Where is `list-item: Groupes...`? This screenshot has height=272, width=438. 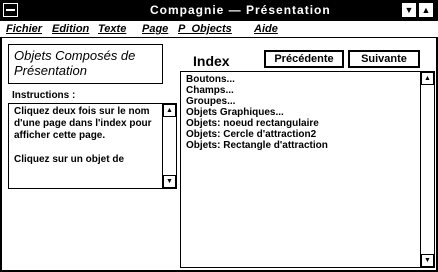 list-item: Groupes... is located at coordinates (301, 101).